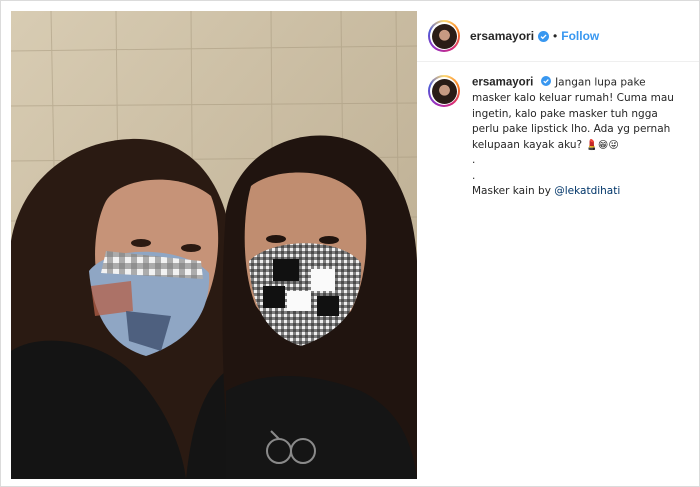 The width and height of the screenshot is (700, 487). What do you see at coordinates (600, 82) in the screenshot?
I see `caption-text-line1: Jangan lupa pake` at bounding box center [600, 82].